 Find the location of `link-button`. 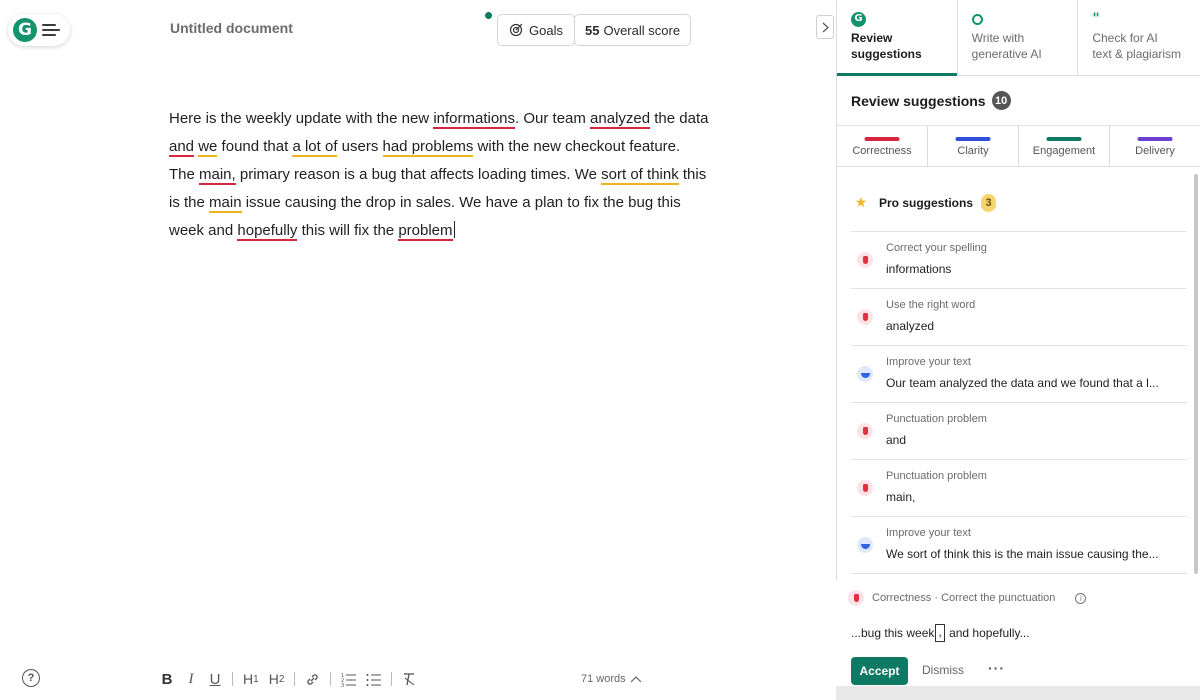

link-button is located at coordinates (312, 679).